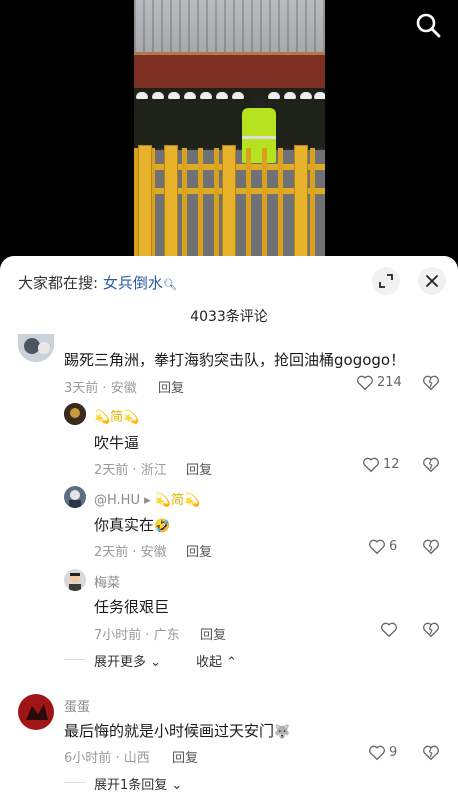  What do you see at coordinates (162, 526) in the screenshot?
I see `laughing-crying-emoji-icon: 🤣` at bounding box center [162, 526].